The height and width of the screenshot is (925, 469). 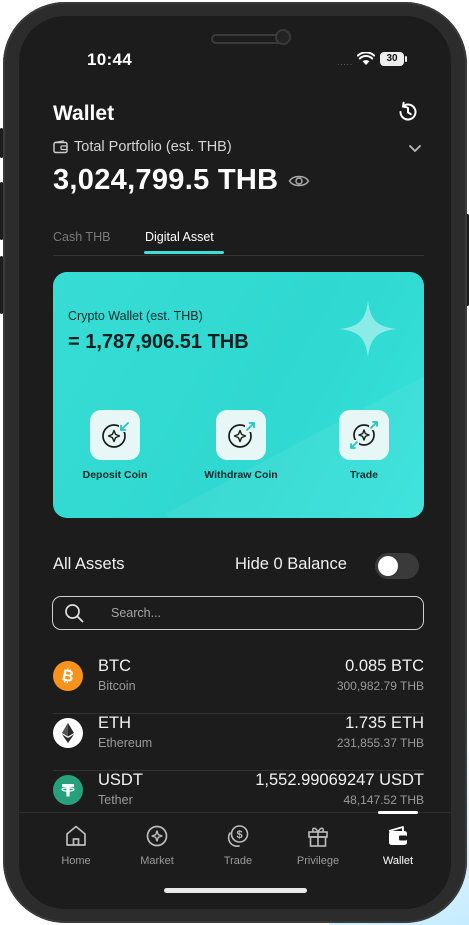 I want to click on nav-item-wallet: Wallet, so click(x=398, y=845).